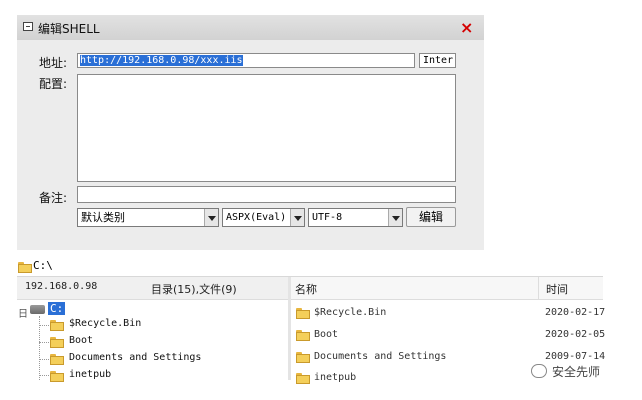 This screenshot has height=400, width=642. What do you see at coordinates (326, 334) in the screenshot?
I see `file-row-name: Boot` at bounding box center [326, 334].